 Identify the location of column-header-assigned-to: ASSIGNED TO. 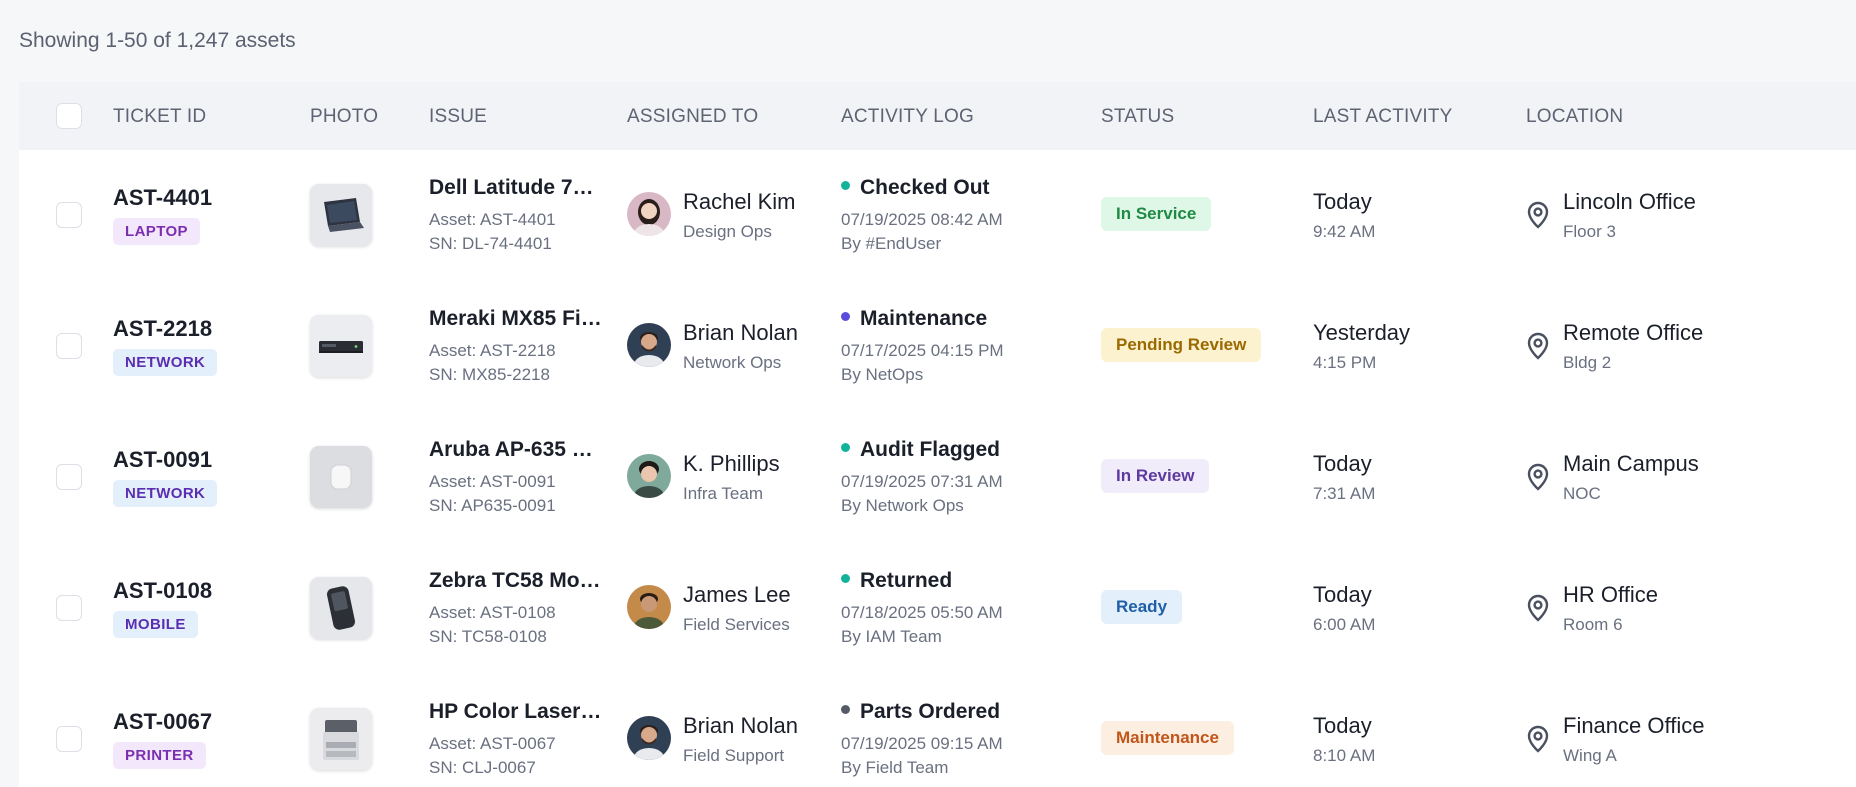
(692, 117).